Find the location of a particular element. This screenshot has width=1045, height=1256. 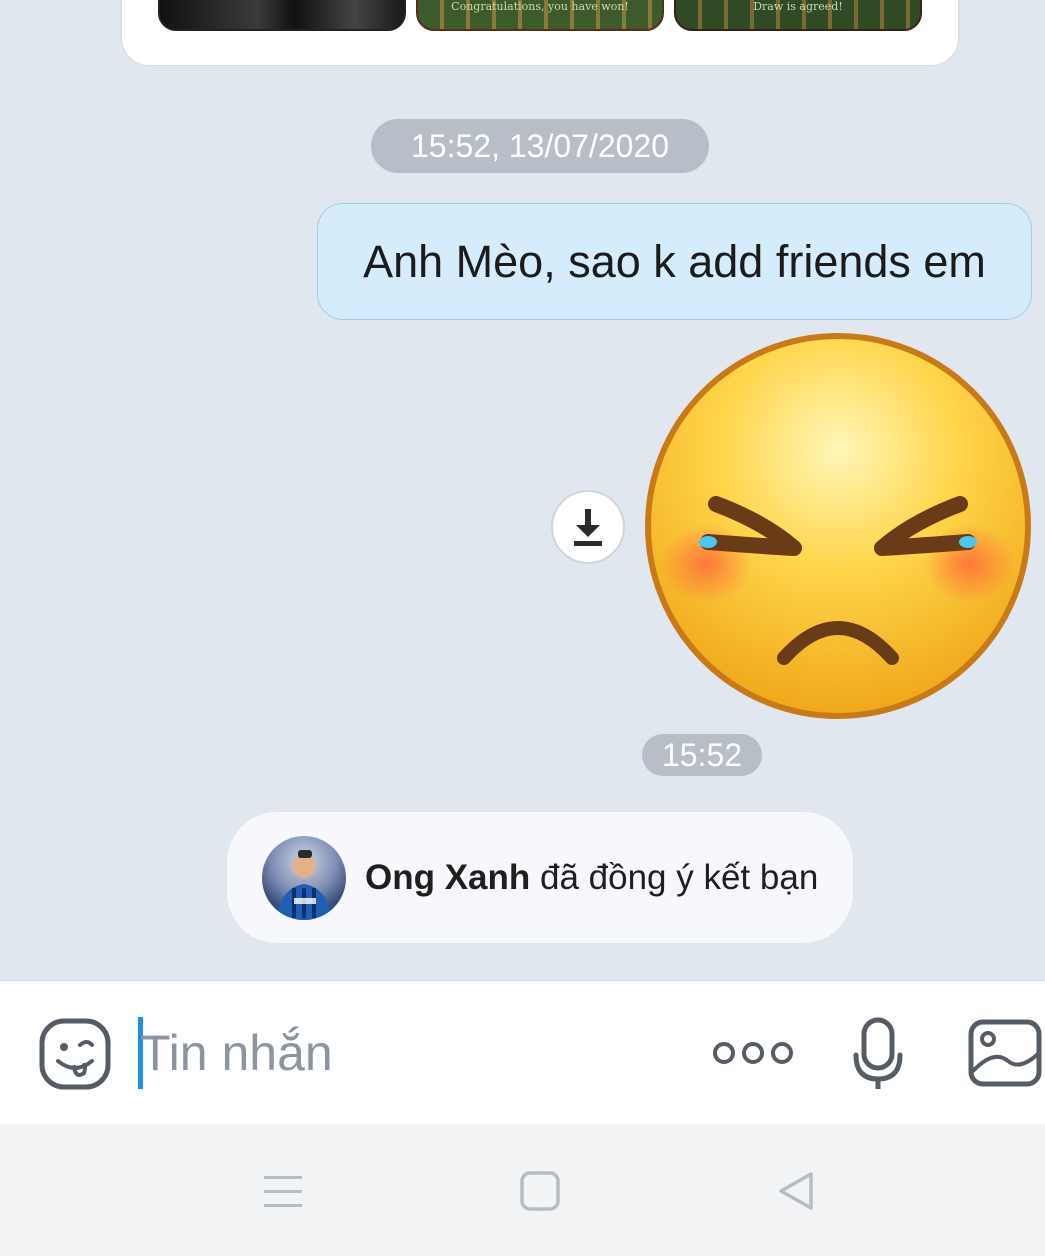

home-icon is located at coordinates (540, 1191).